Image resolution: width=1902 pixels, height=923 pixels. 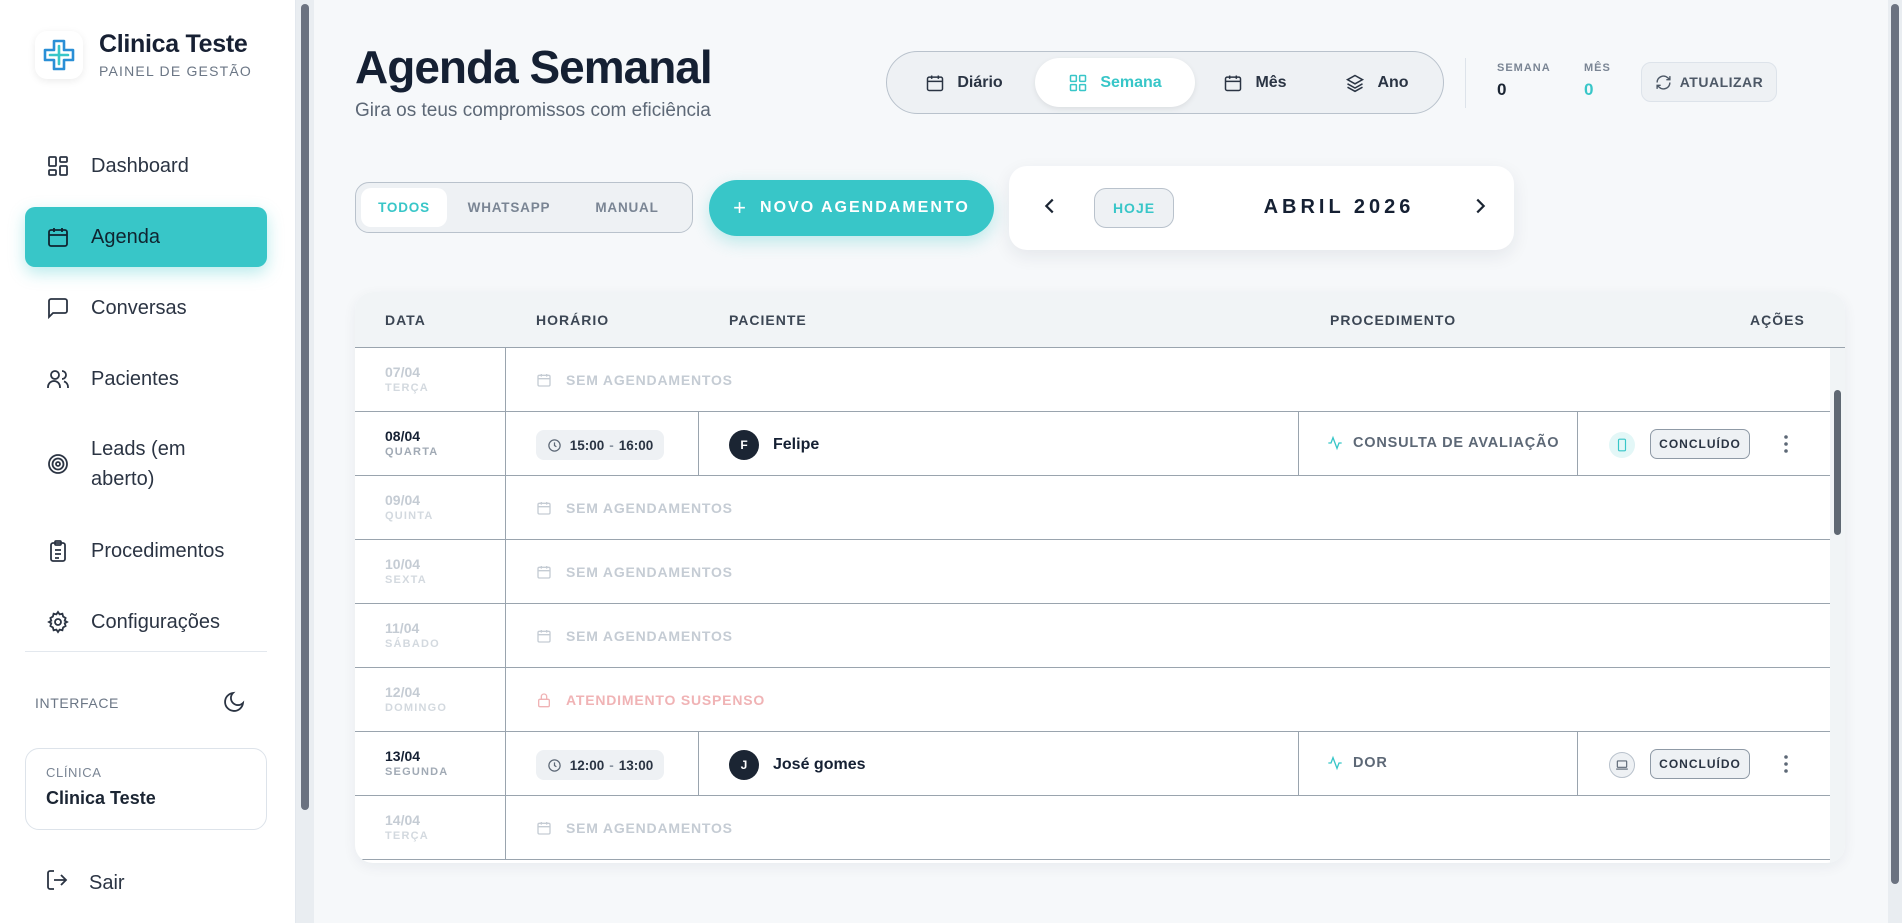 What do you see at coordinates (406, 580) in the screenshot?
I see `weekday-value: SEXTA` at bounding box center [406, 580].